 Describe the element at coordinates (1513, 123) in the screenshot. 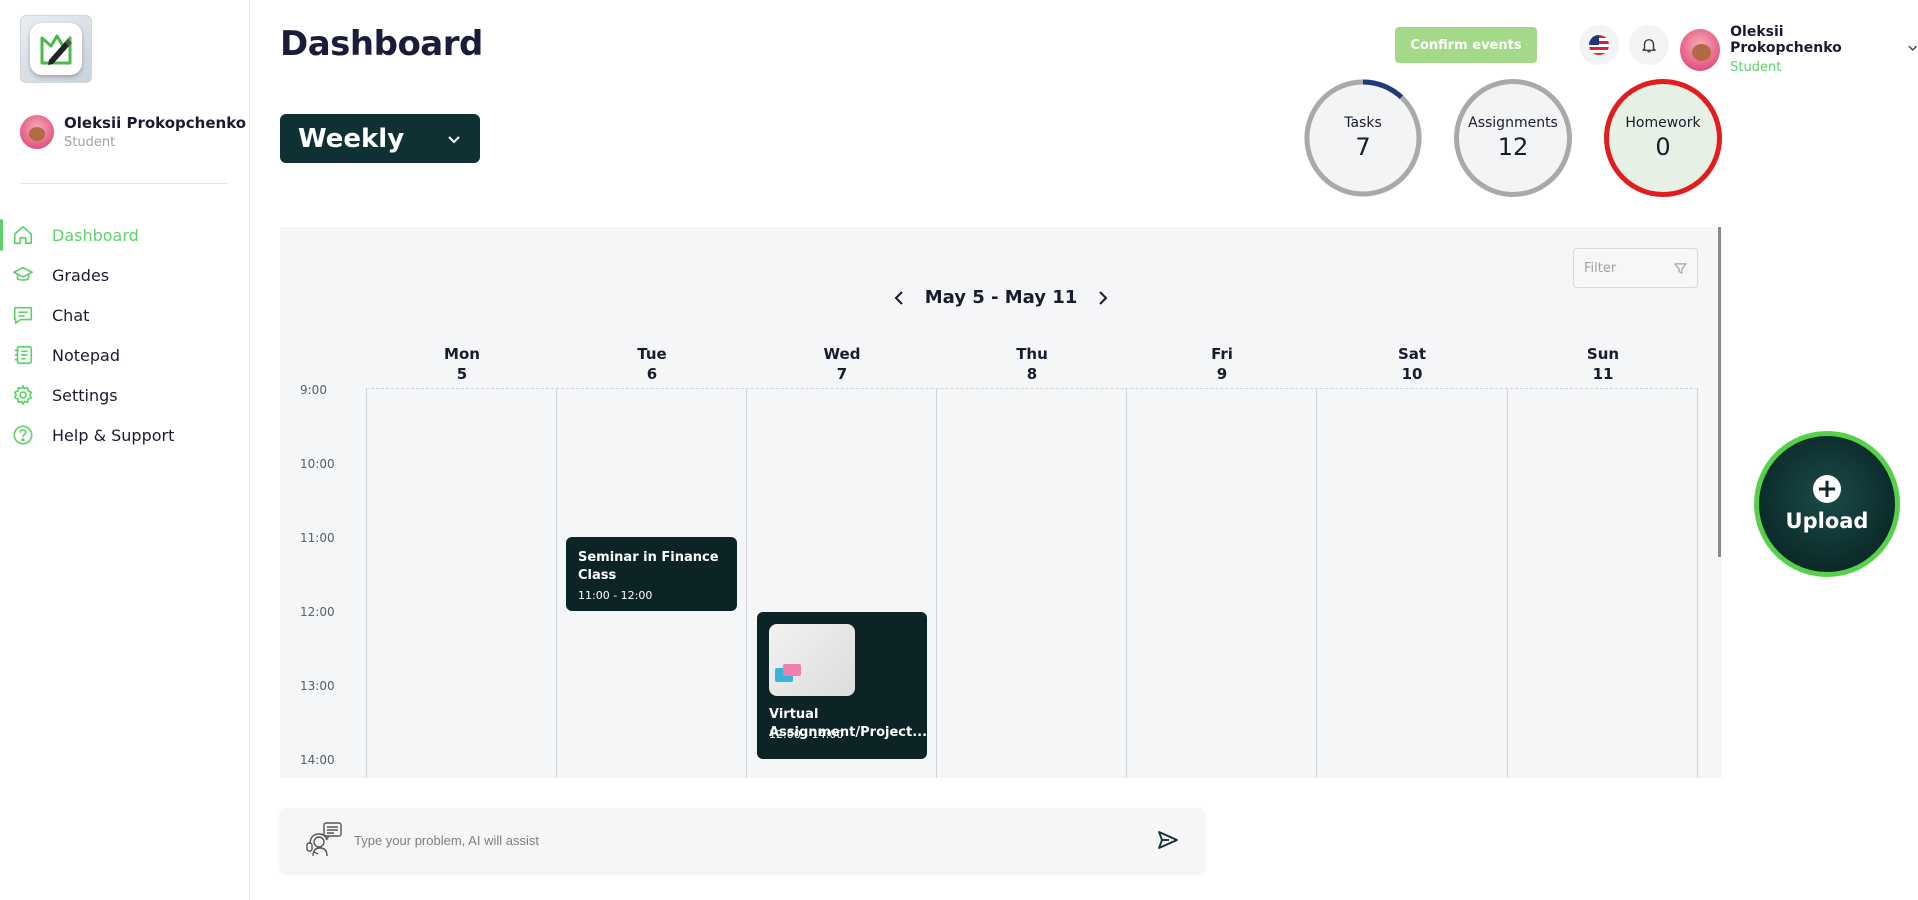

I see `stat-label: Assignments` at that location.